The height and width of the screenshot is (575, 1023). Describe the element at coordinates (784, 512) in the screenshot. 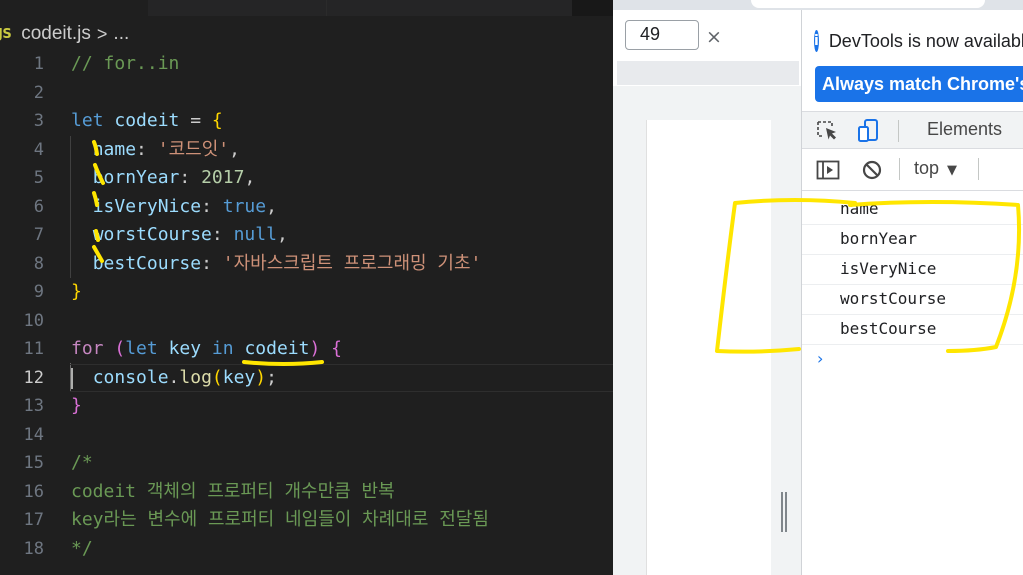

I see `resize-handle-icon` at that location.